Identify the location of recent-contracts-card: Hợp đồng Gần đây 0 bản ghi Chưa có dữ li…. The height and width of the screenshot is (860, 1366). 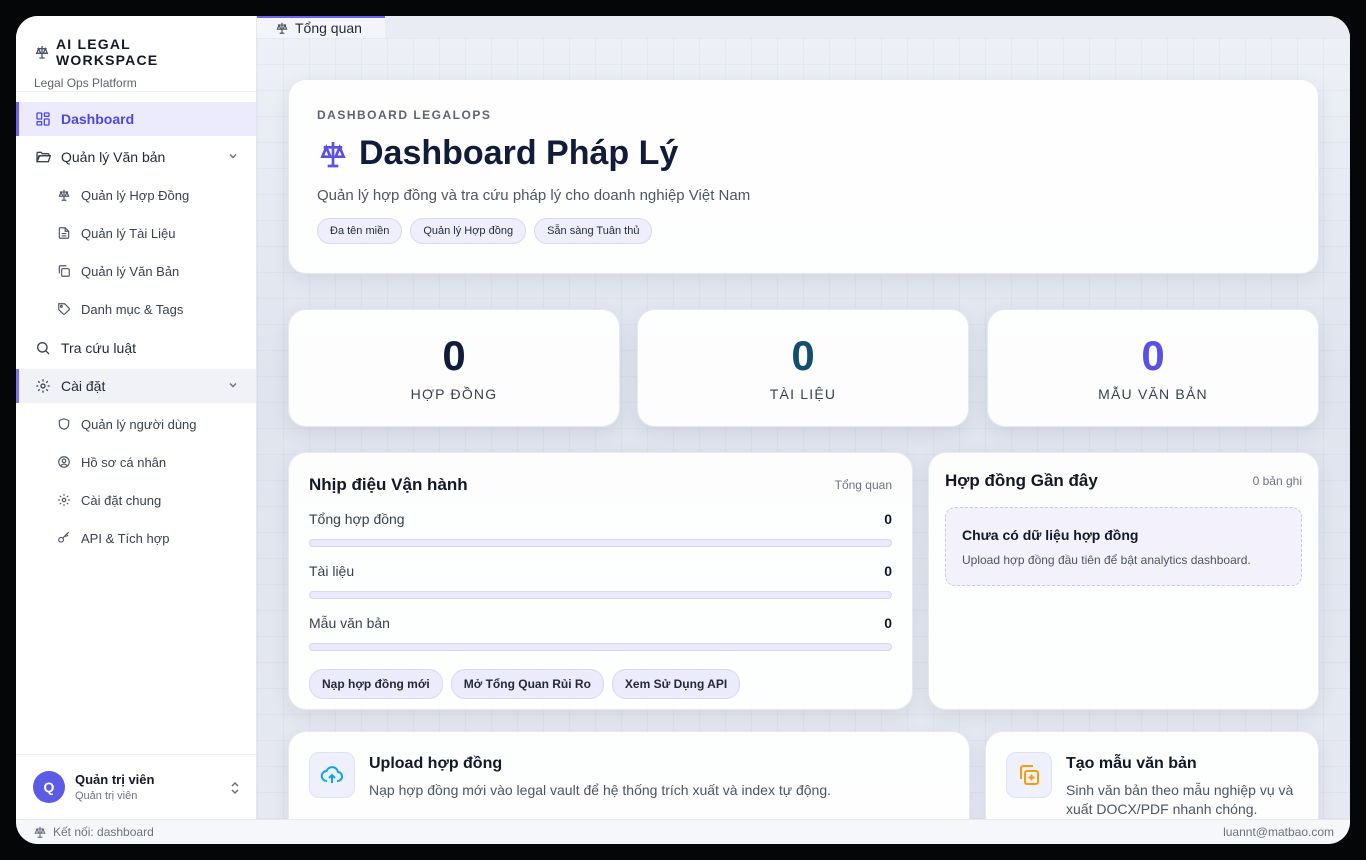
(1123, 581).